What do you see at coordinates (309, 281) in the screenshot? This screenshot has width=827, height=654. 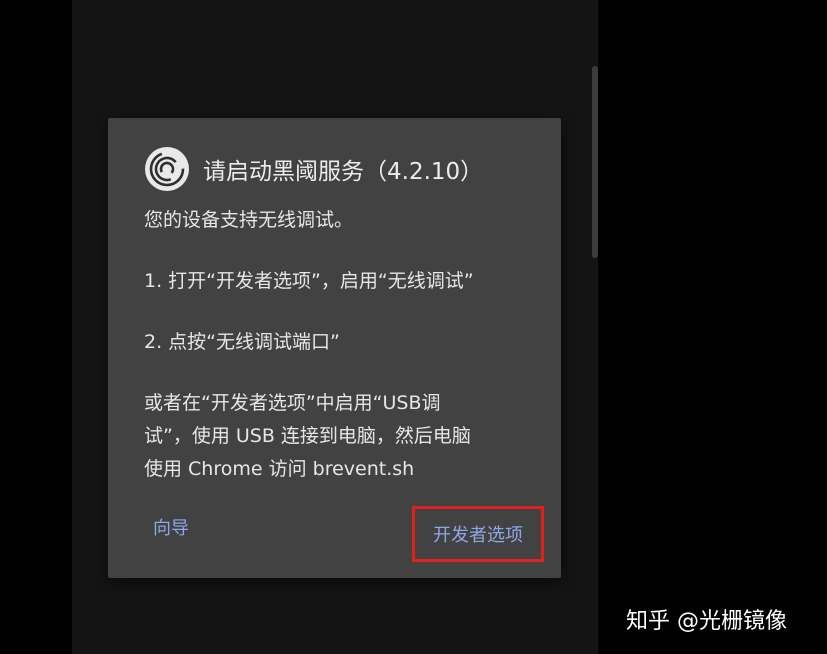 I see `step-1-text: 1. 打开“开发者选项”，启用“无线调试”` at bounding box center [309, 281].